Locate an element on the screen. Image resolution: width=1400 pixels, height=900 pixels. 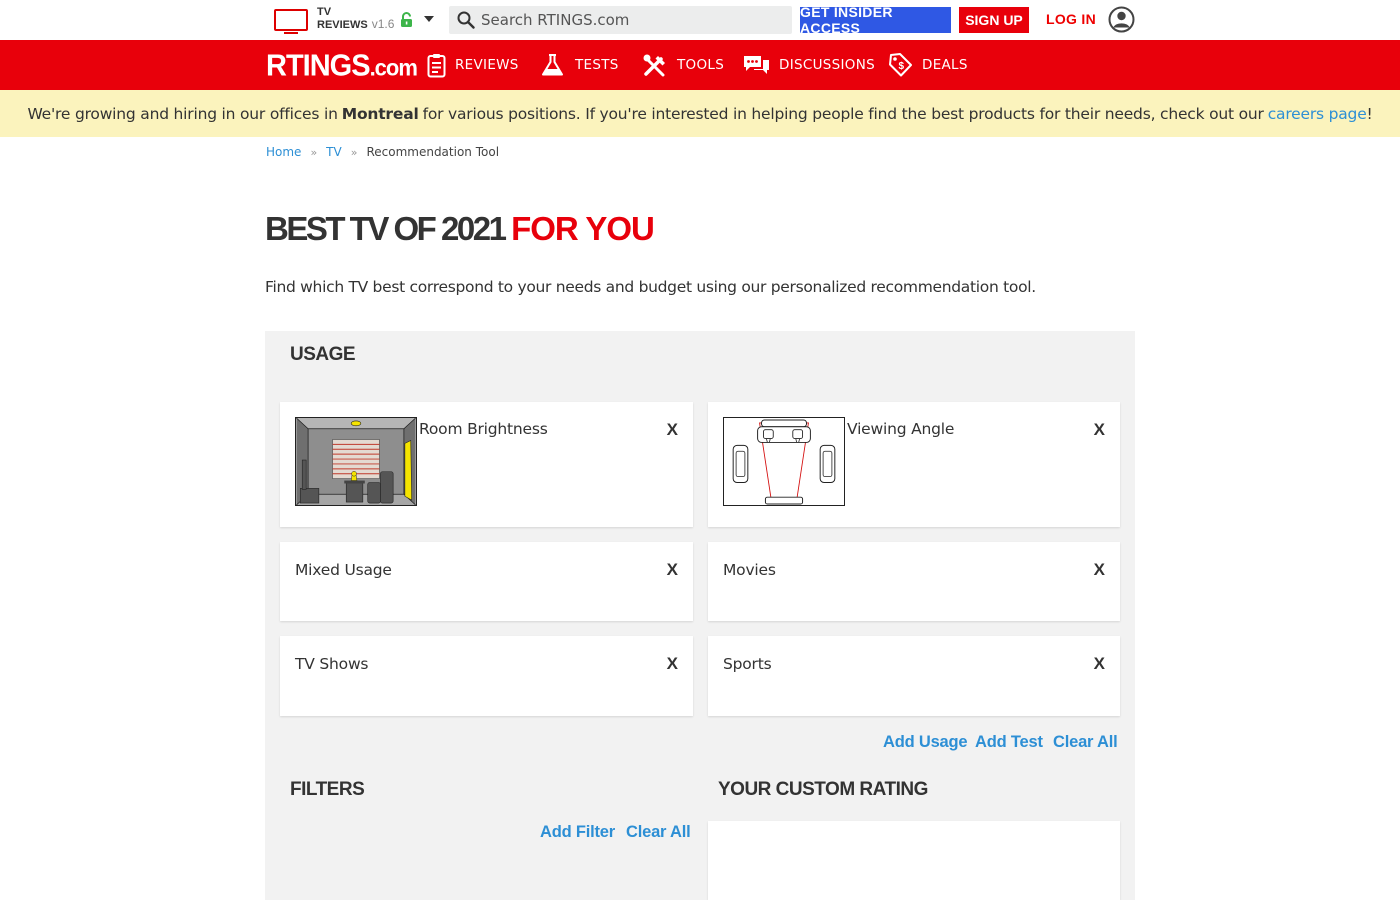
custom-rating-panel is located at coordinates (914, 860).